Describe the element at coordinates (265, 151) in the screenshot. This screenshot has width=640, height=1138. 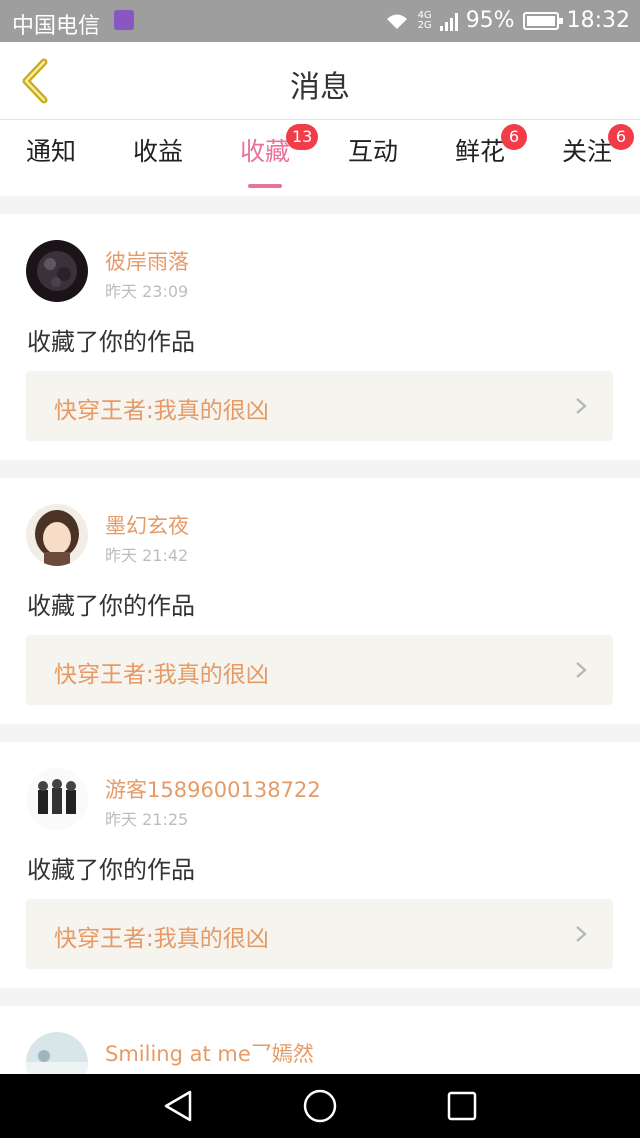
I see `tab-label: 收藏` at that location.